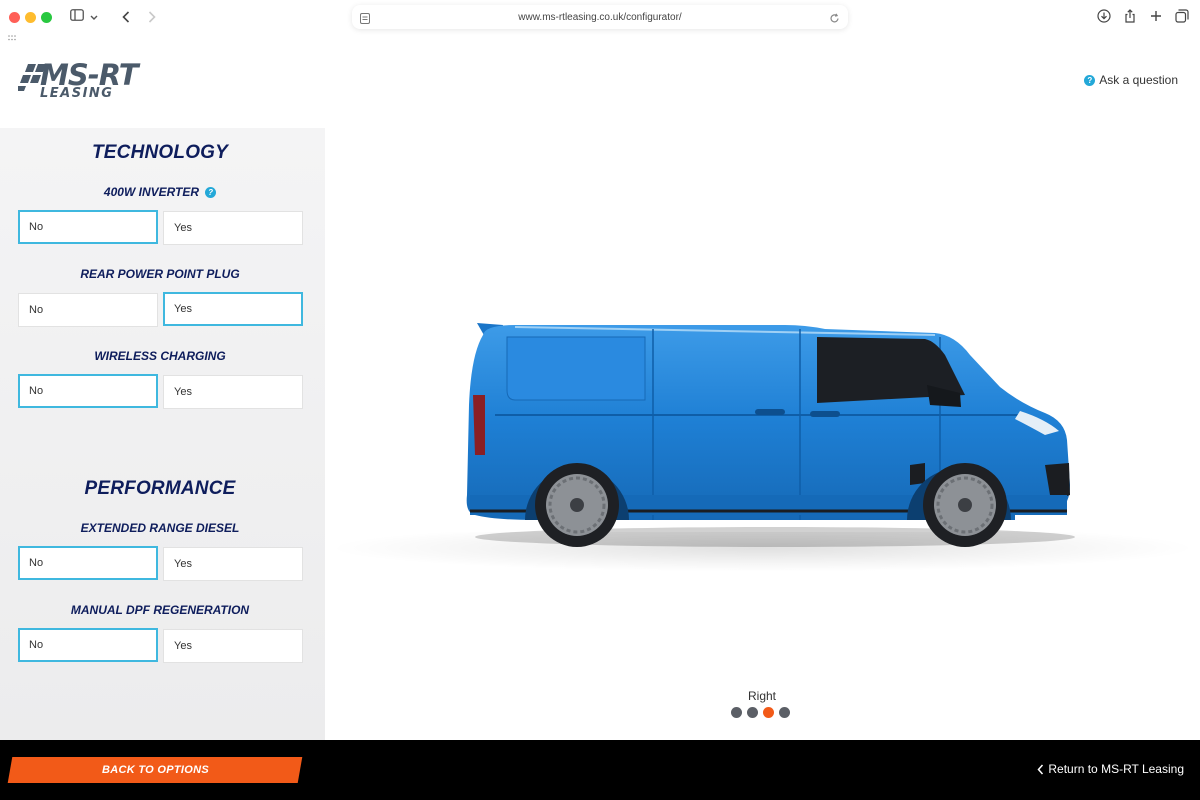  What do you see at coordinates (1138, 80) in the screenshot?
I see `ask-question-label: Ask a question` at bounding box center [1138, 80].